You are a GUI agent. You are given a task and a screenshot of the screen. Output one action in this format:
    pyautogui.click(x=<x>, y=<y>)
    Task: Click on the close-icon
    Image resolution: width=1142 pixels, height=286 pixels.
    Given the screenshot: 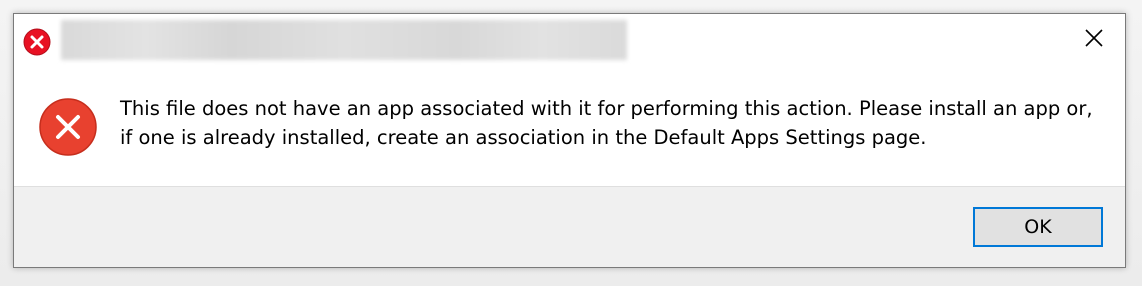 What is the action you would take?
    pyautogui.click(x=1094, y=40)
    